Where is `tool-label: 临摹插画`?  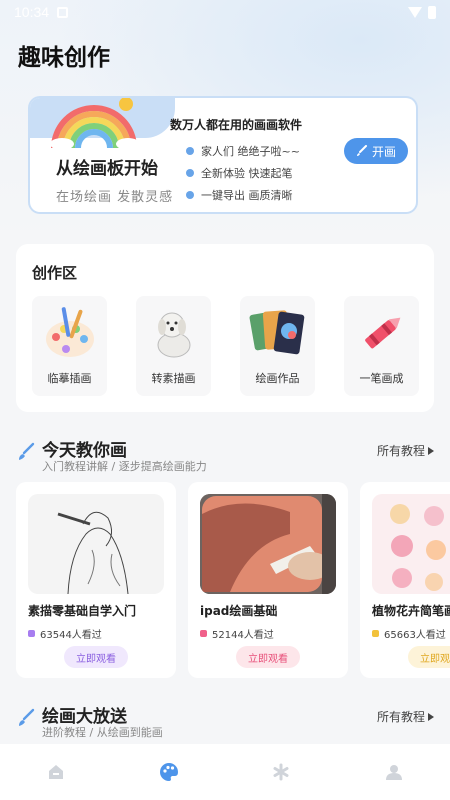
tool-label: 临摹插画 is located at coordinates (69, 378).